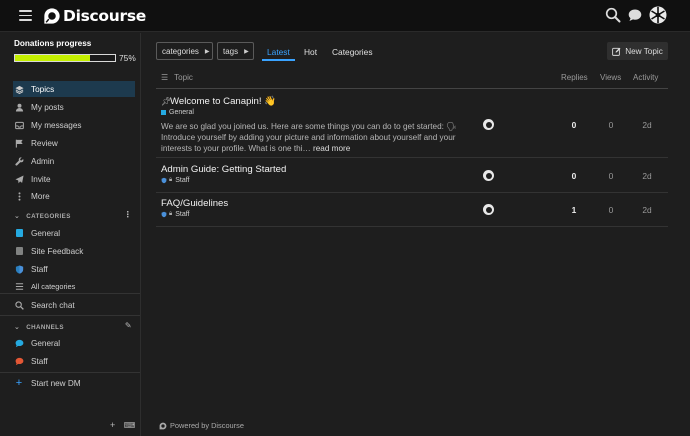 The width and height of the screenshot is (690, 436). Describe the element at coordinates (94, 16) in the screenshot. I see `site-logo: Discourse` at that location.